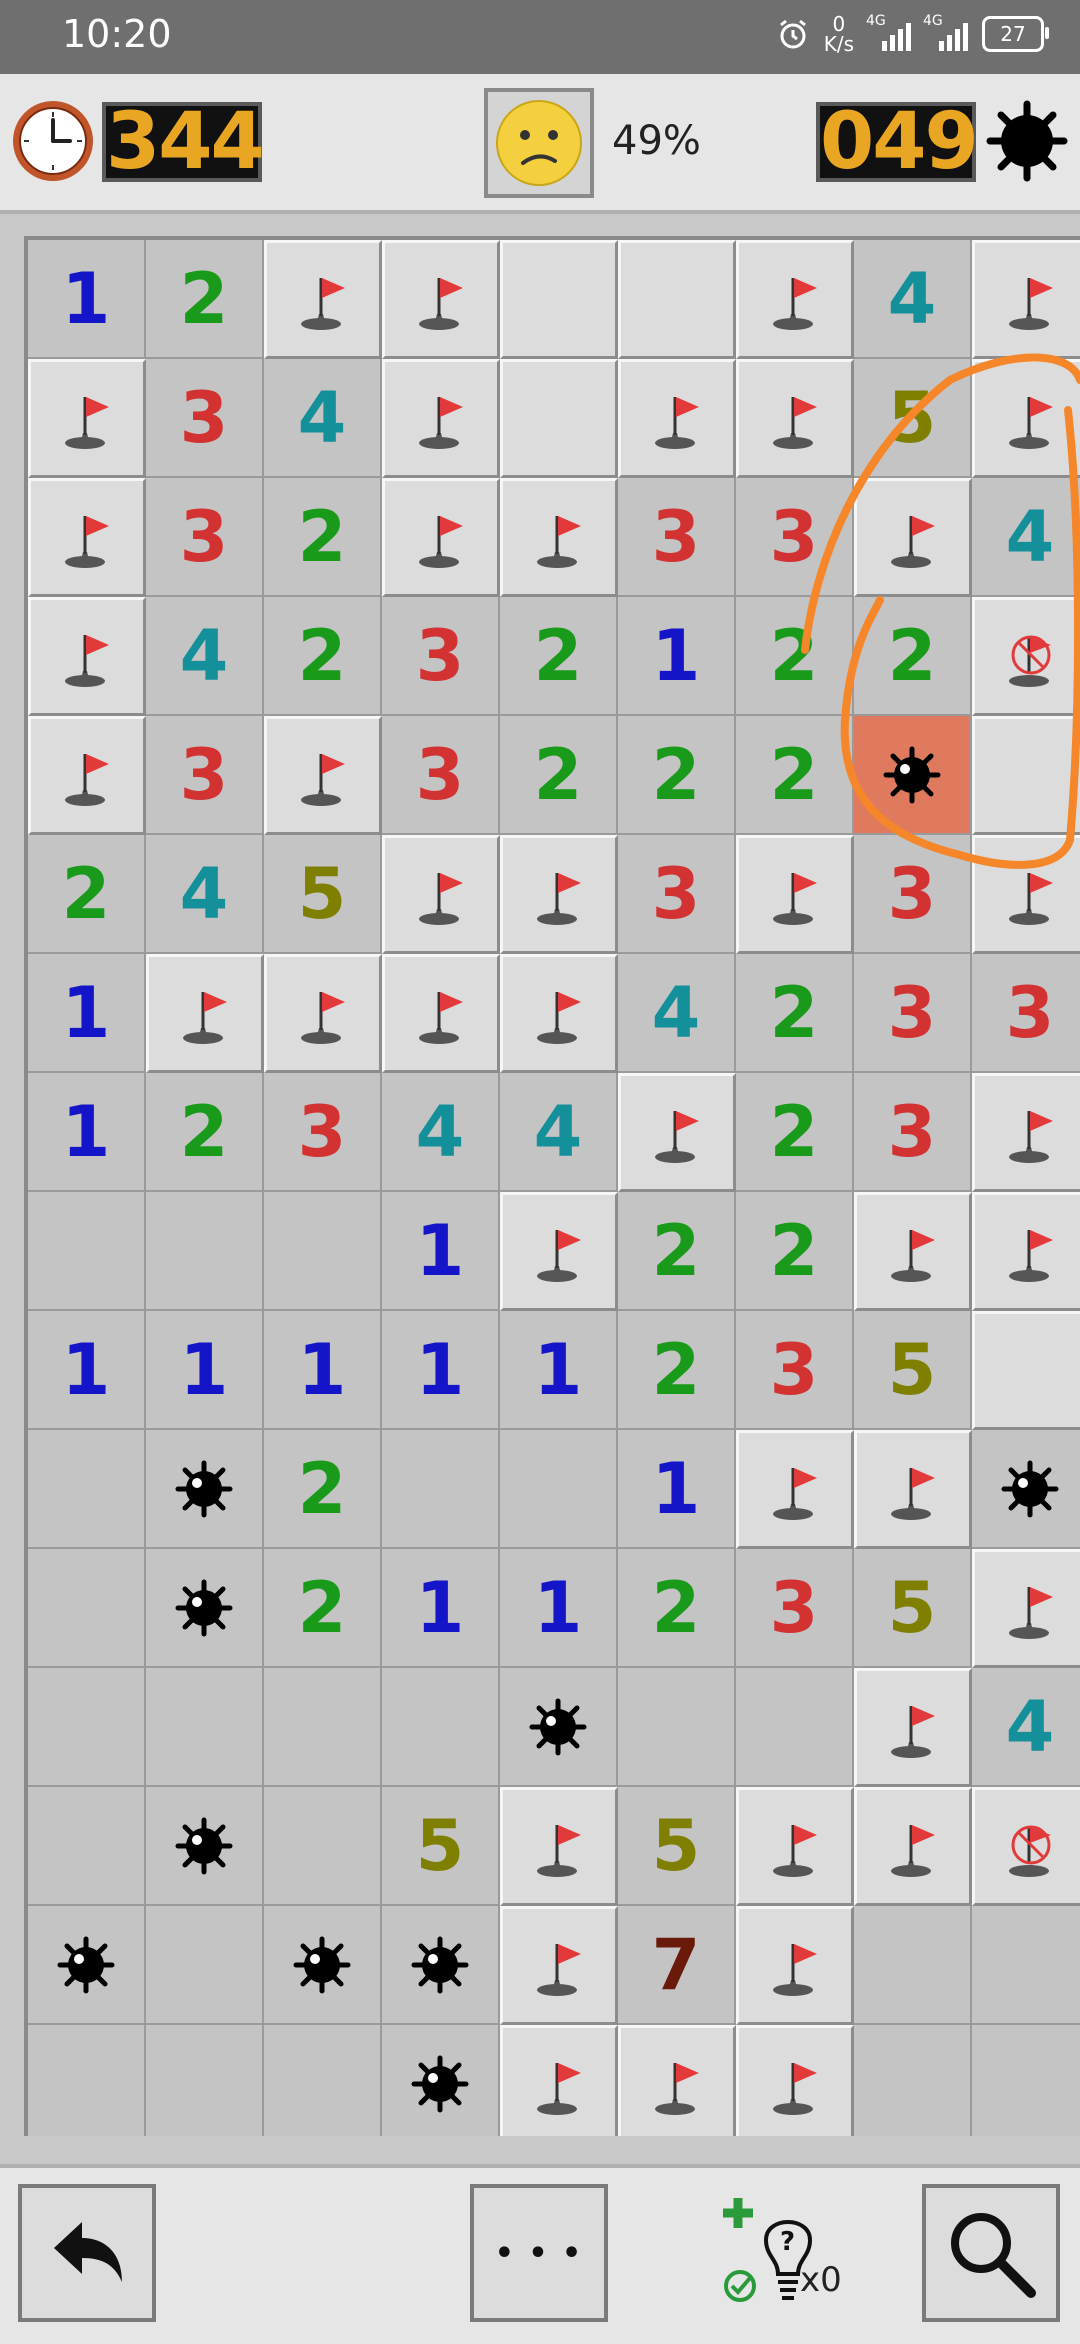  I want to click on undo-button, so click(87, 2253).